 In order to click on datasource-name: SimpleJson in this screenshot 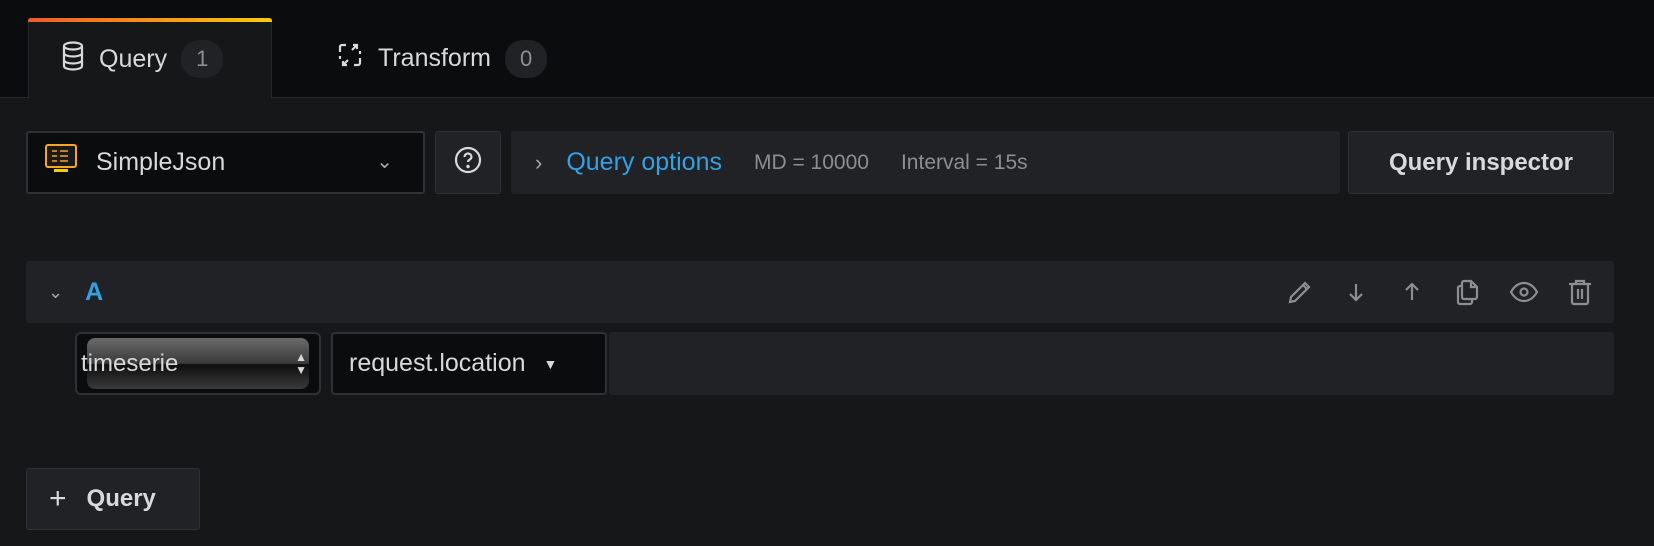, I will do `click(161, 162)`.